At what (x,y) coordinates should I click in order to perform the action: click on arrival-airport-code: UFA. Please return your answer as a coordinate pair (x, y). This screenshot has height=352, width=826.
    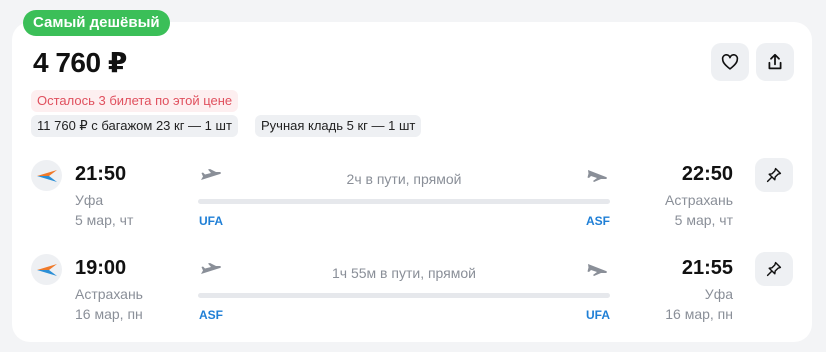
    Looking at the image, I should click on (598, 315).